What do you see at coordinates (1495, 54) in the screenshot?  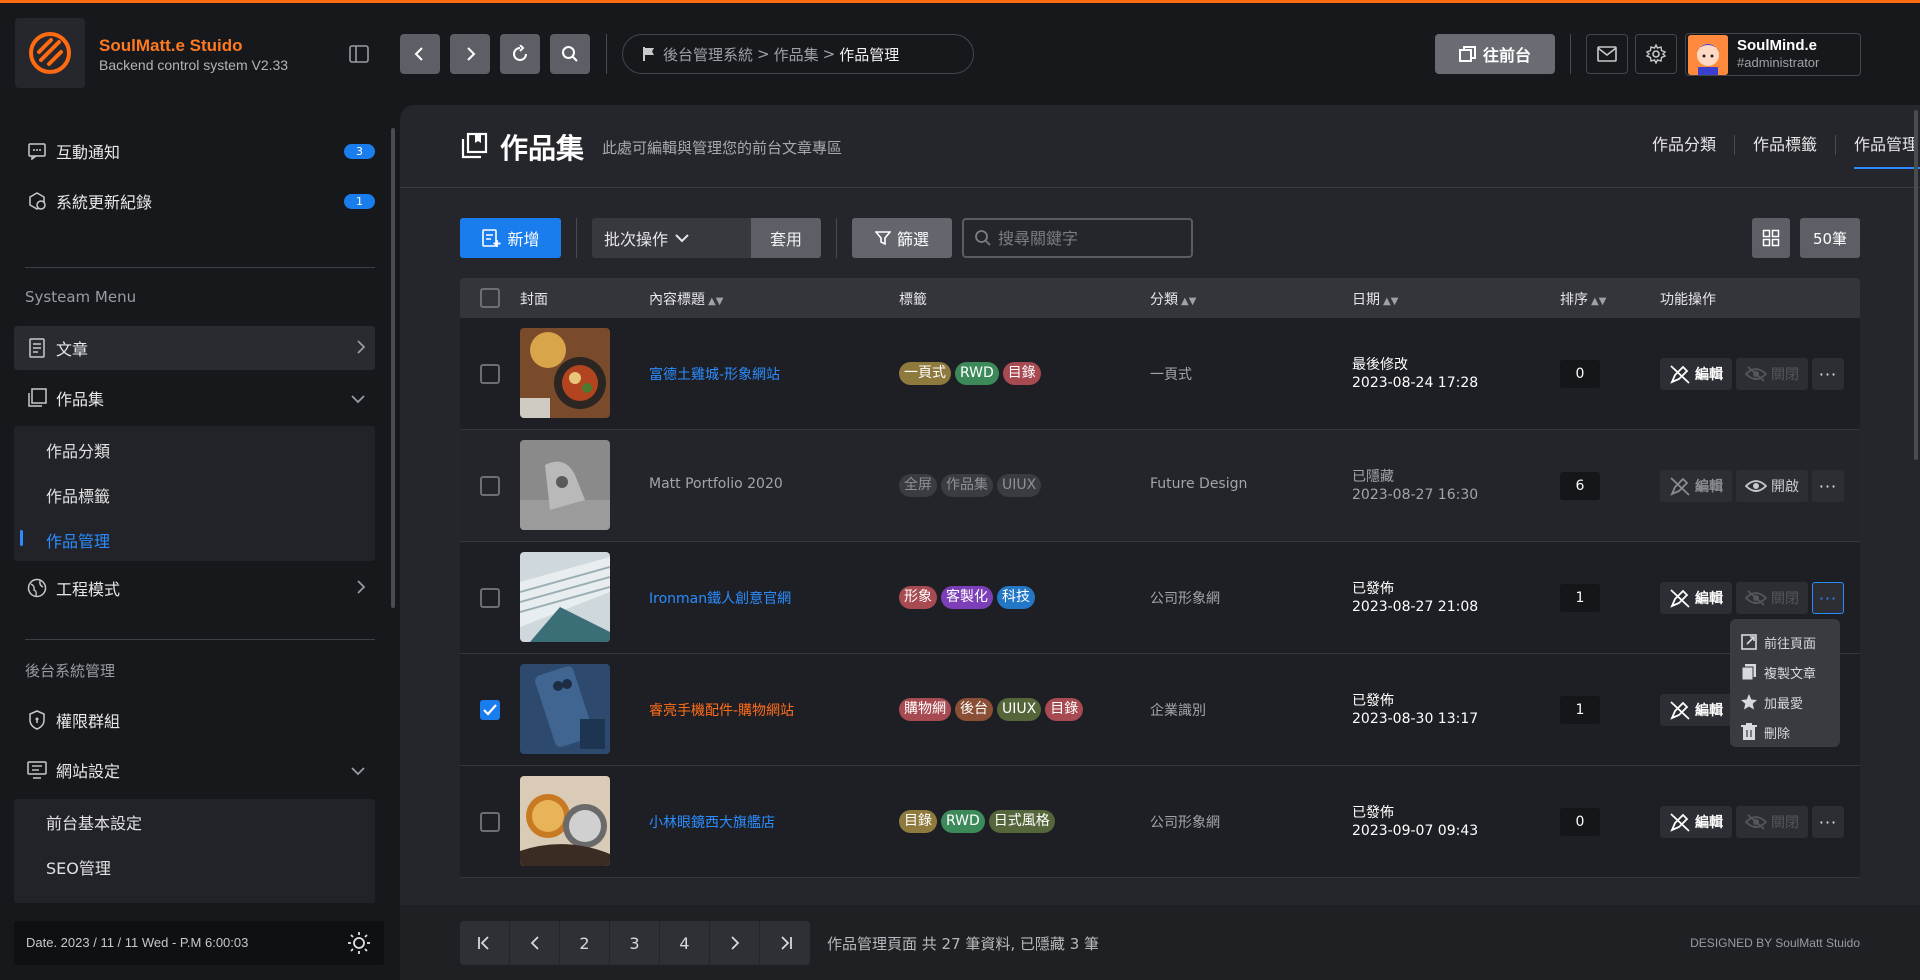 I see `go-frontend-button: 往前台` at bounding box center [1495, 54].